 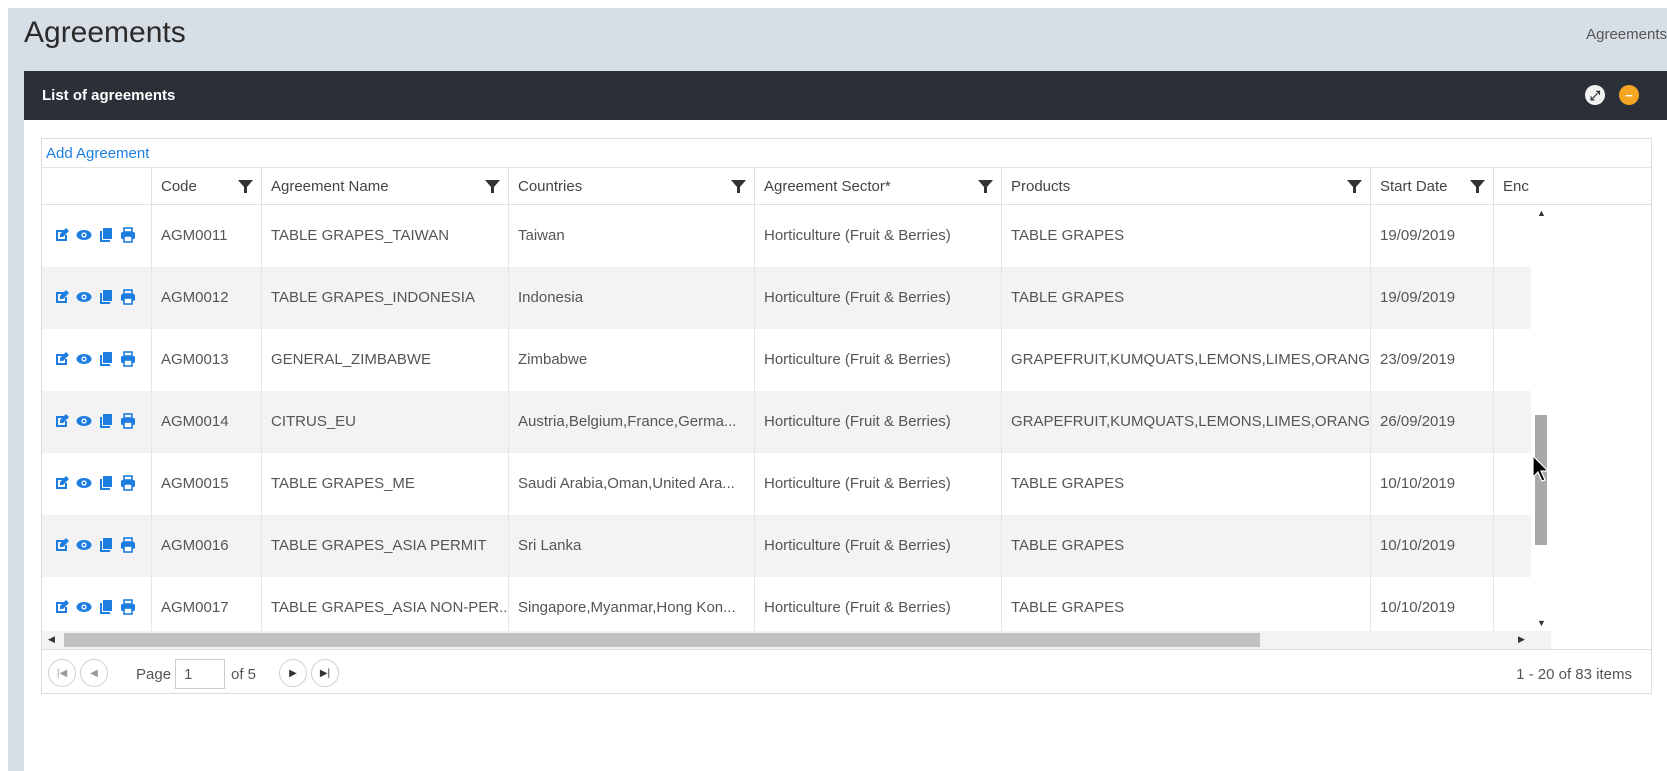 I want to click on first-page-icon: |◀, so click(x=62, y=673).